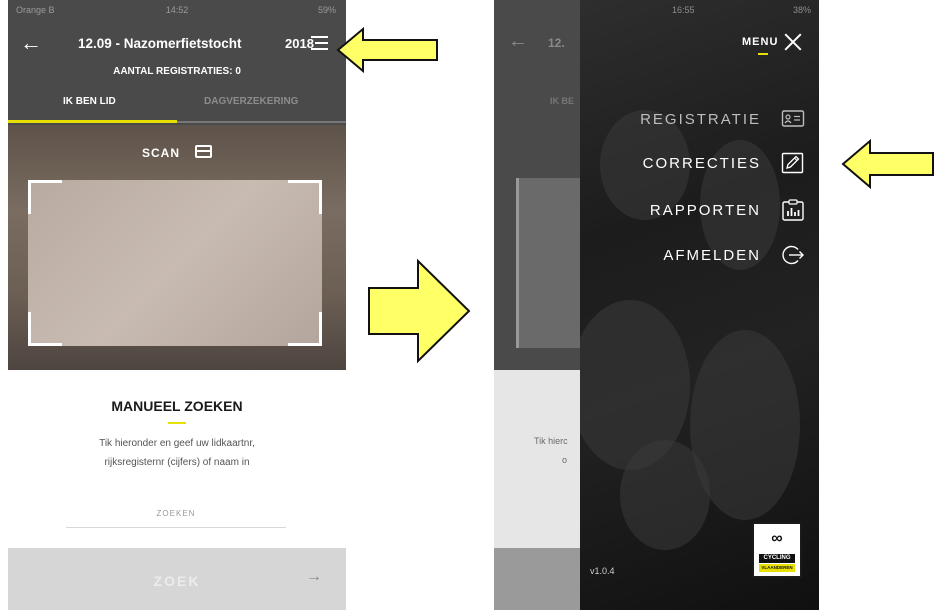  I want to click on pencil-icon, so click(792, 163).